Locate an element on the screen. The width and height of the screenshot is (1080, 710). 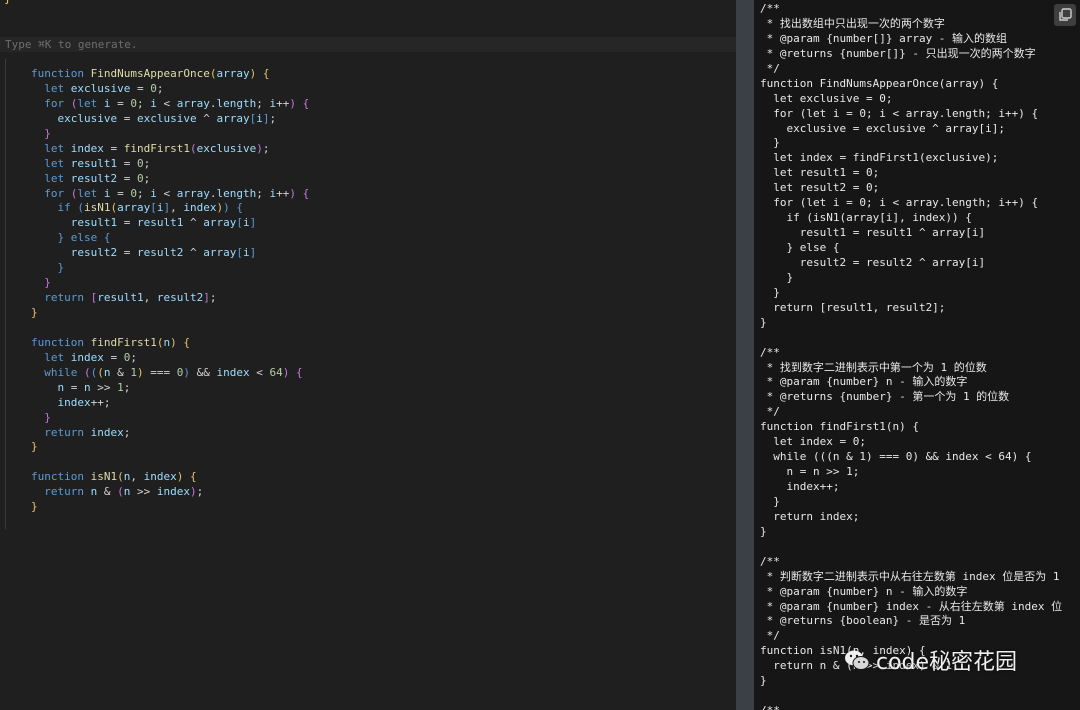
generate-prompt-input: Type ⌘K to generate. is located at coordinates (71, 44).